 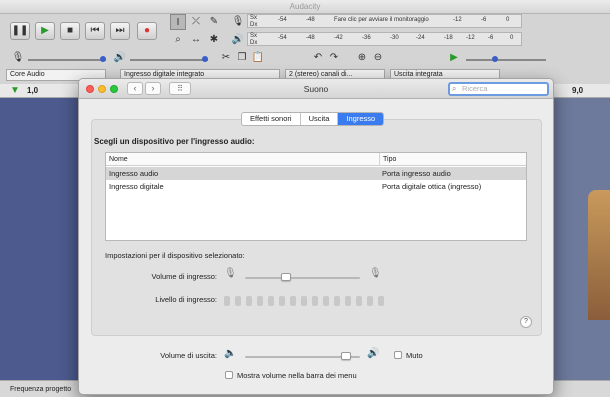 I want to click on tab-bar: Effetti sonori Uscita Ingresso, so click(x=313, y=119).